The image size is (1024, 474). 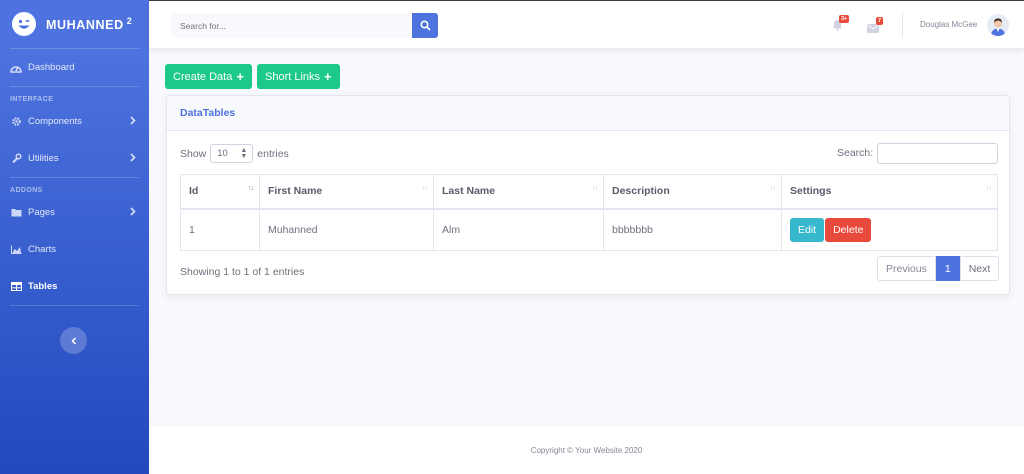 What do you see at coordinates (937, 153) in the screenshot?
I see `table-search-input` at bounding box center [937, 153].